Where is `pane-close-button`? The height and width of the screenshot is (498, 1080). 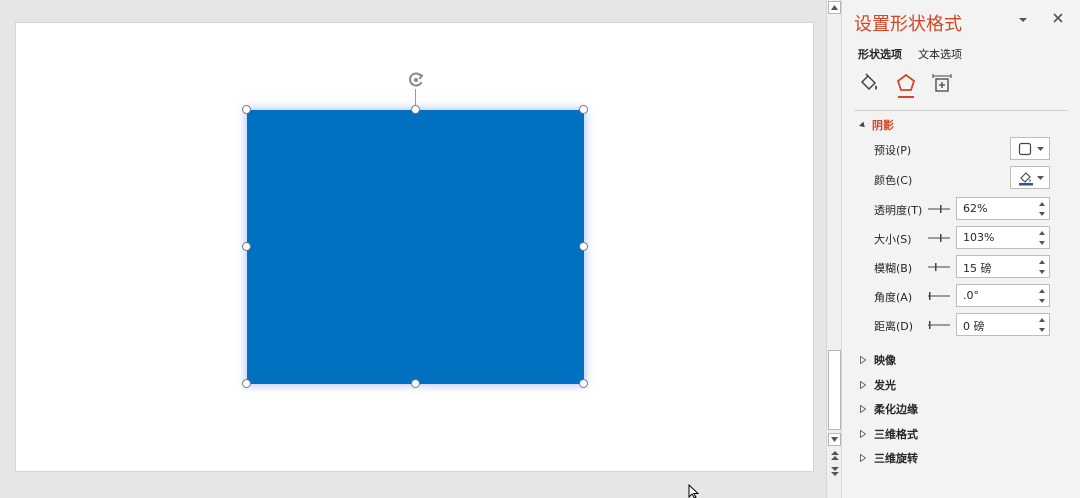
pane-close-button is located at coordinates (1058, 18).